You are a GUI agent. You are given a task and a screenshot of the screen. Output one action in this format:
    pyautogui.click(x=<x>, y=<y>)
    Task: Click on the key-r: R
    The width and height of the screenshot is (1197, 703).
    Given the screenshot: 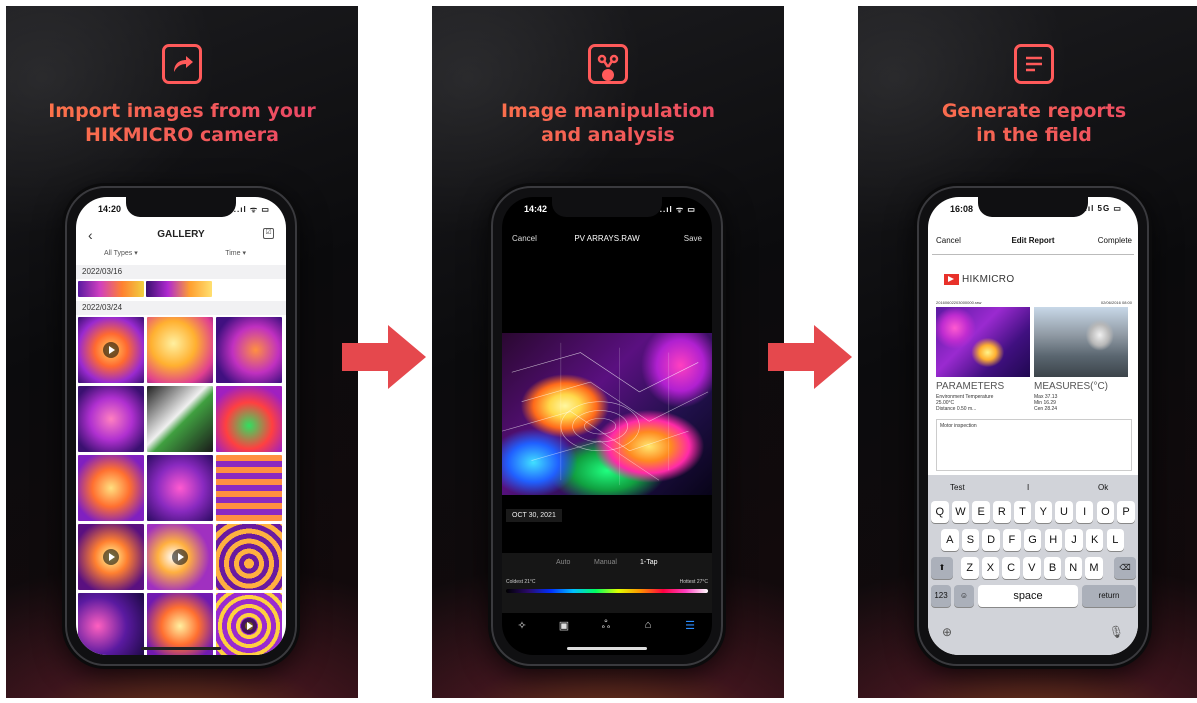 What is the action you would take?
    pyautogui.click(x=1002, y=512)
    